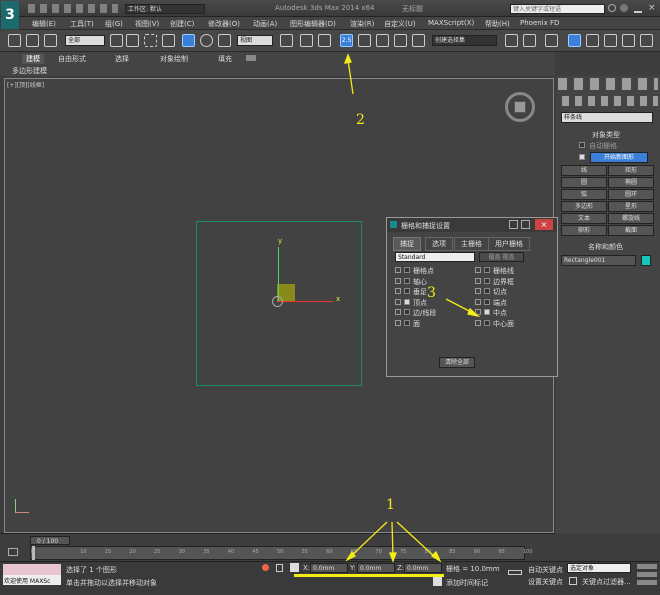 The width and height of the screenshot is (660, 595). What do you see at coordinates (599, 568) in the screenshot?
I see `selected-objects-dropdown: 选定对象` at bounding box center [599, 568].